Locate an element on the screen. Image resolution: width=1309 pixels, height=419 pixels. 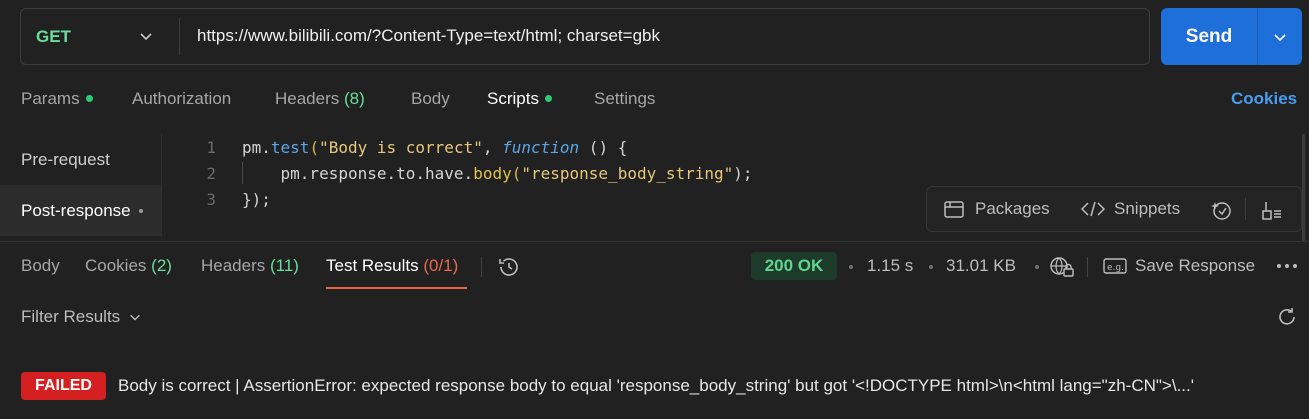
code-token: body is located at coordinates (492, 173).